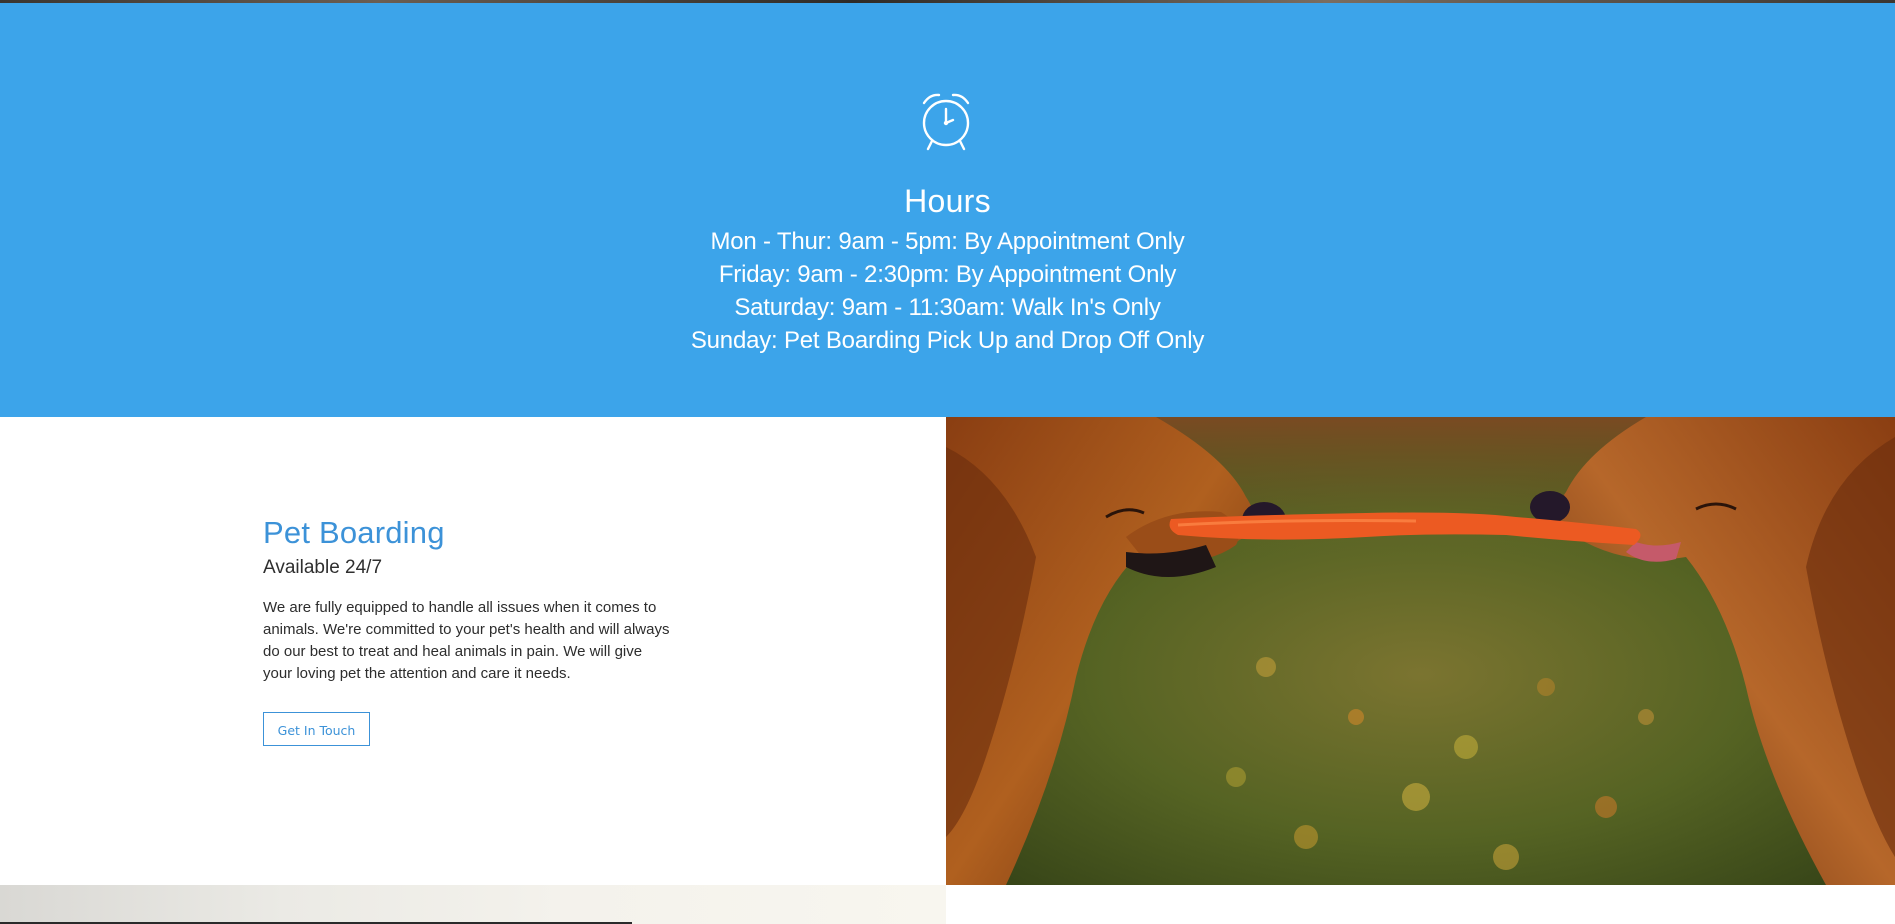  What do you see at coordinates (947, 201) in the screenshot?
I see `hours-title: Hours` at bounding box center [947, 201].